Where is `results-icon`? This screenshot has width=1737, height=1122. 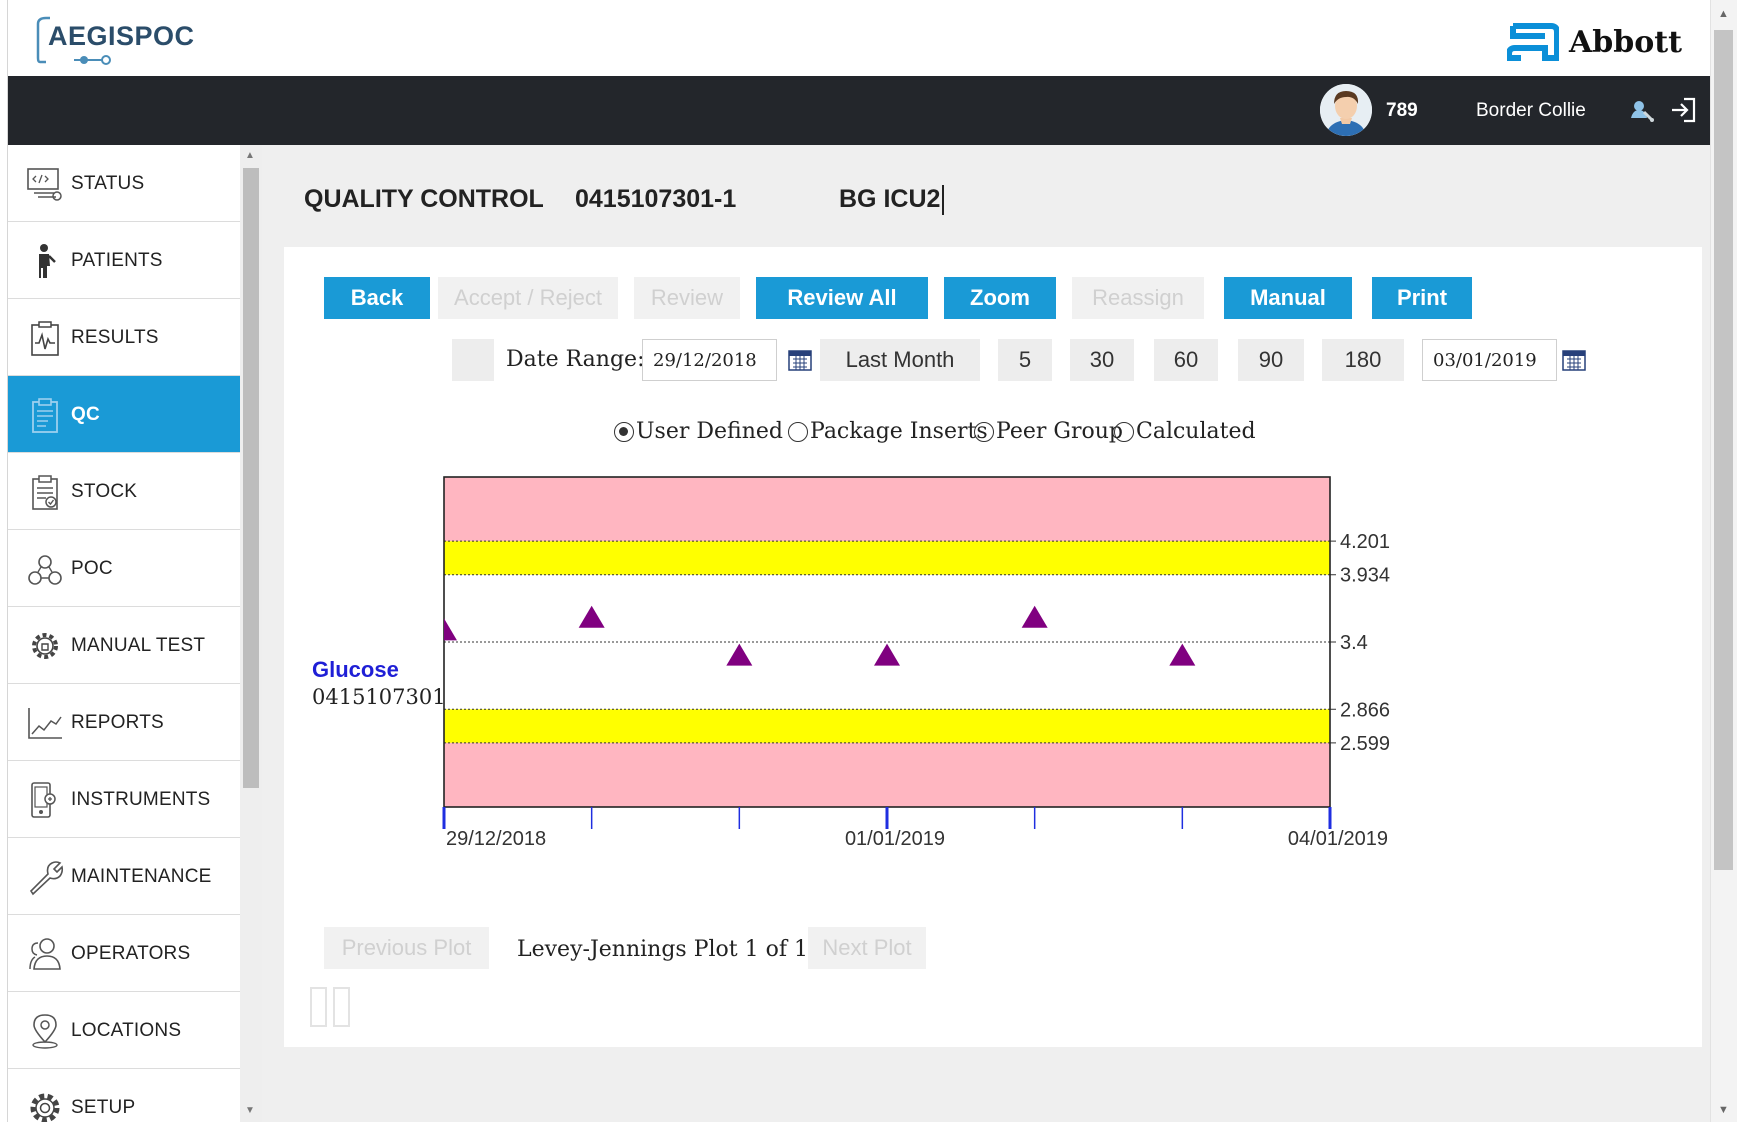 results-icon is located at coordinates (45, 338).